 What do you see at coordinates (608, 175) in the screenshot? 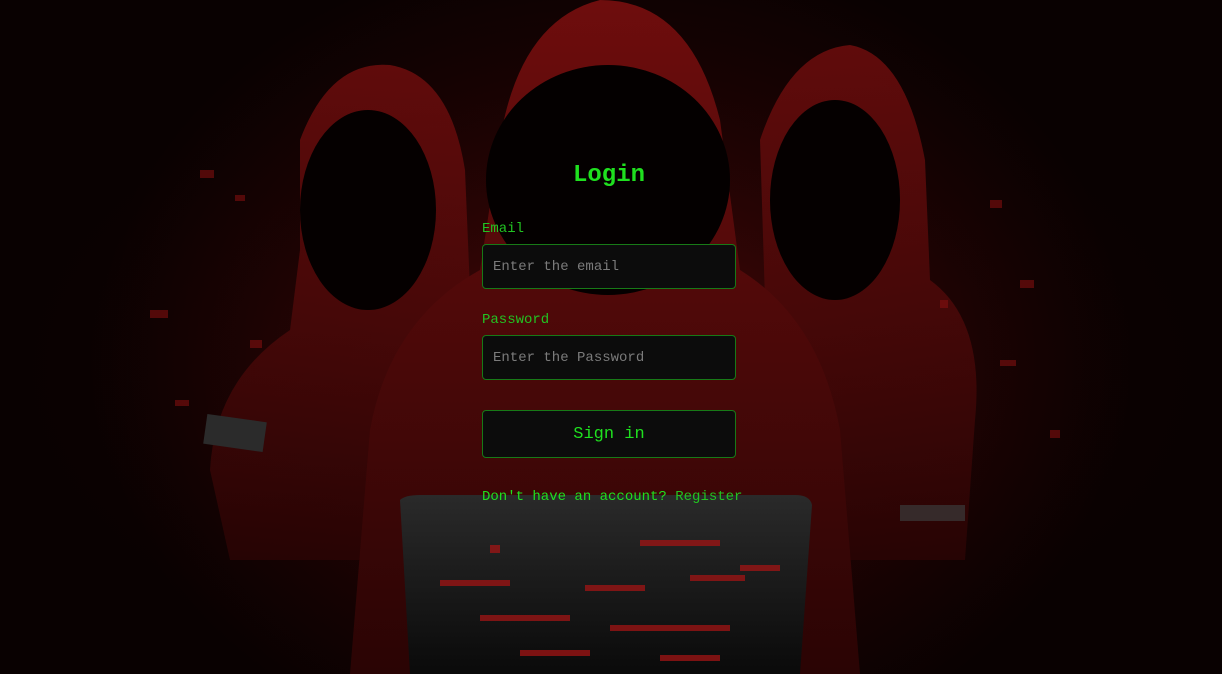
I see `login-title: Login` at bounding box center [608, 175].